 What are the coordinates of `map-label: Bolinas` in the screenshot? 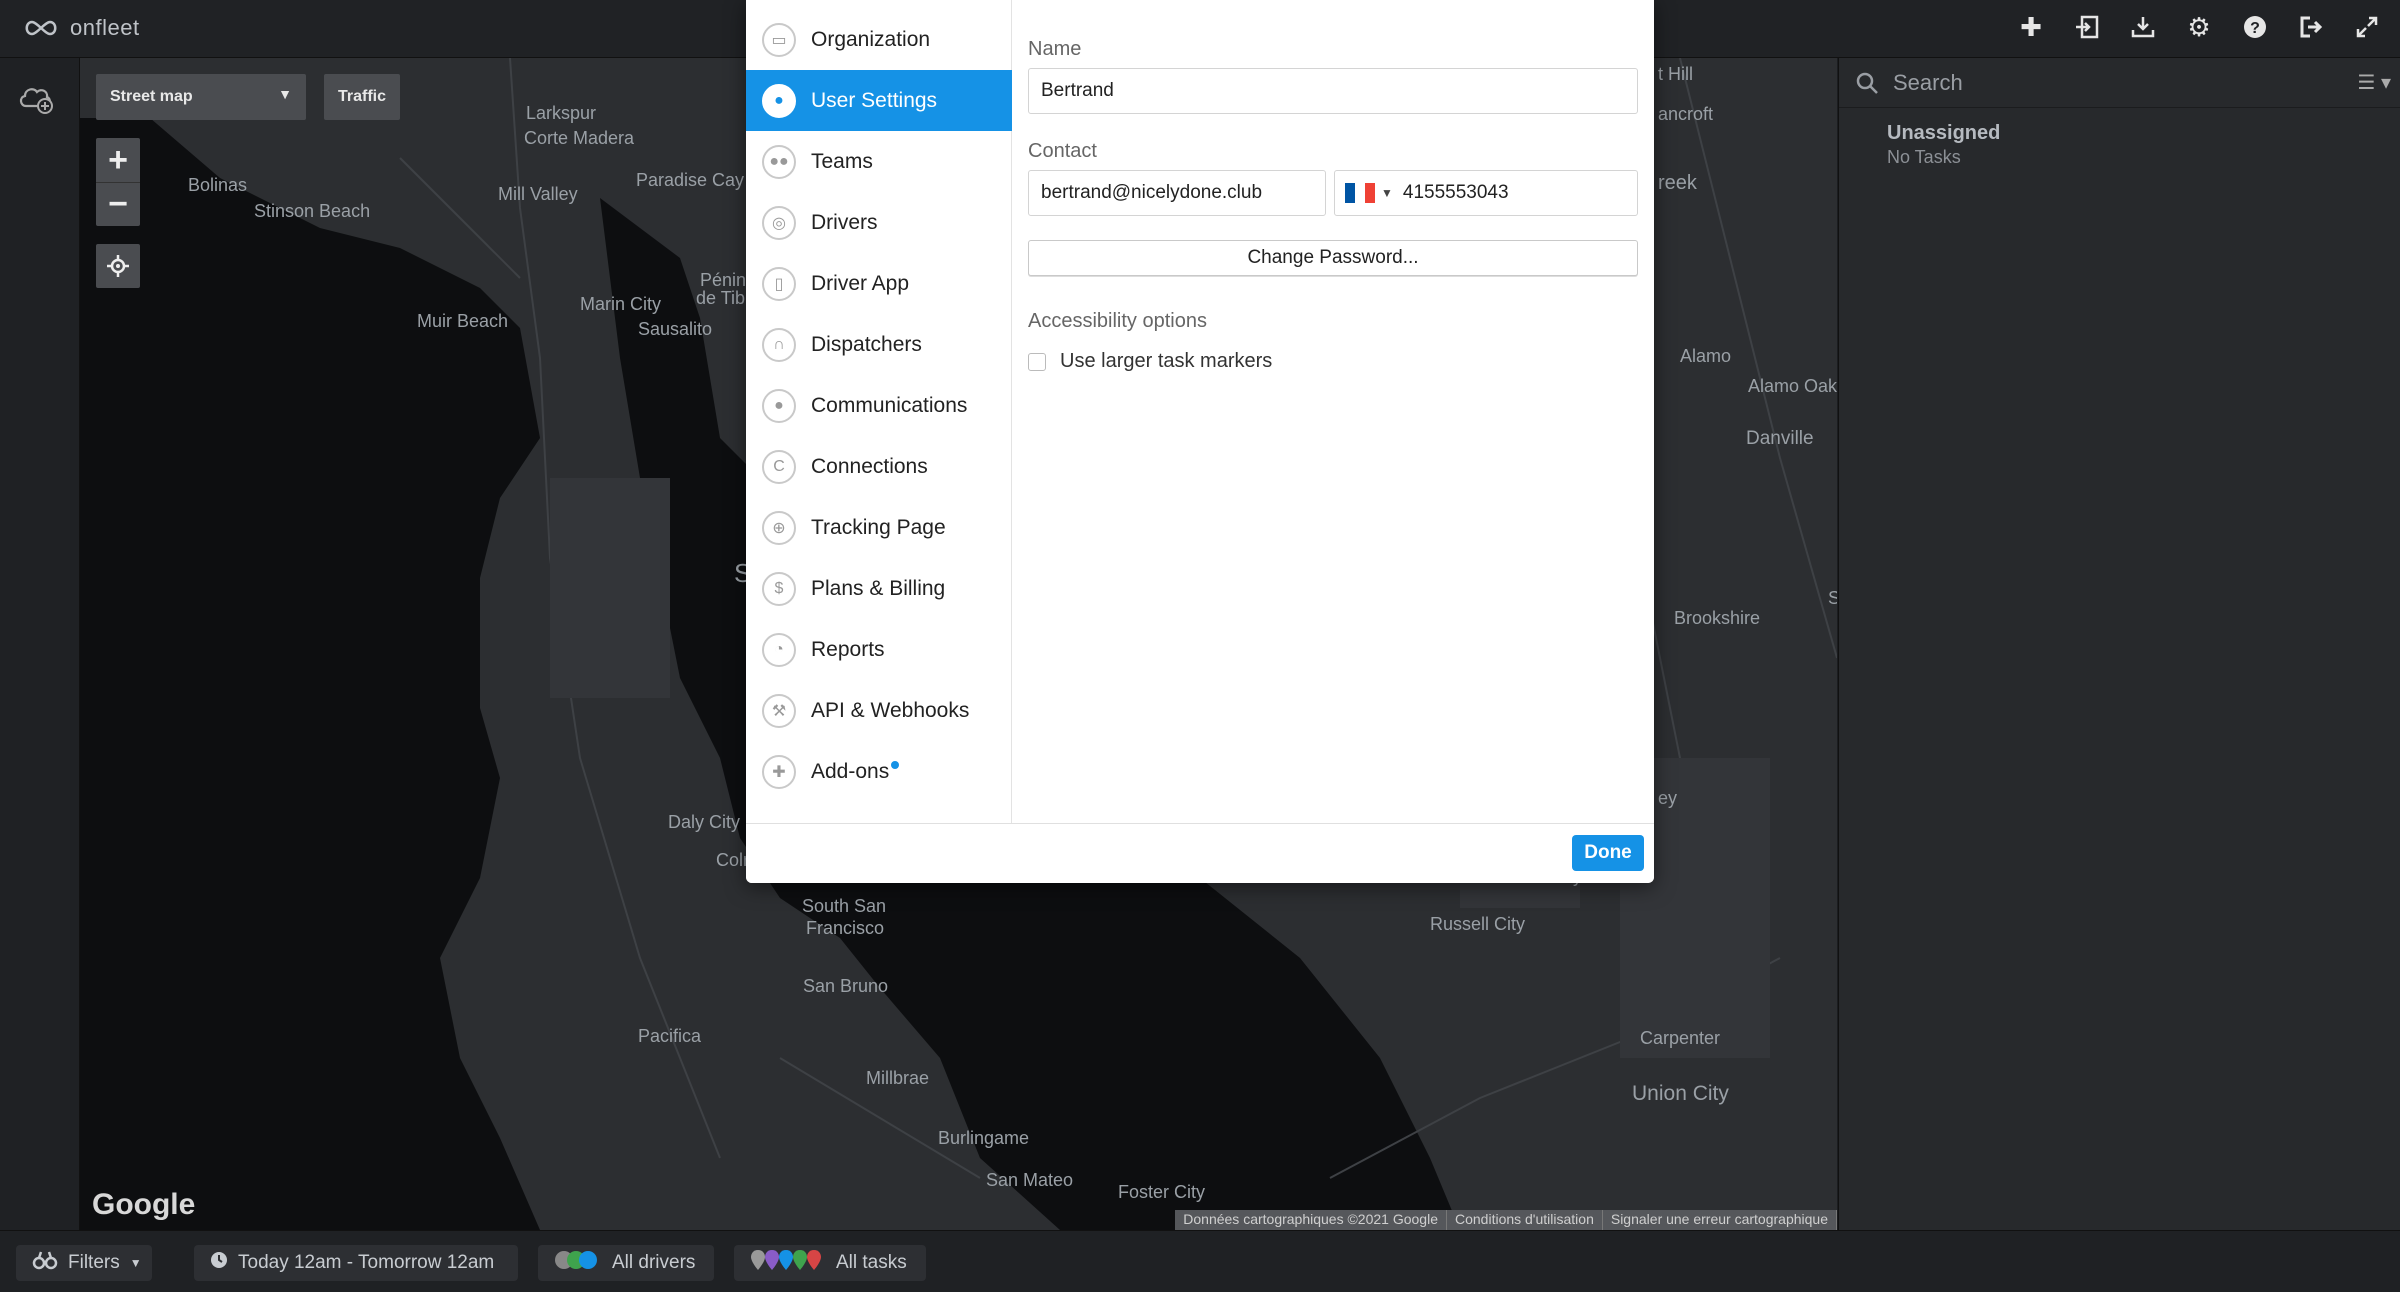 It's located at (218, 185).